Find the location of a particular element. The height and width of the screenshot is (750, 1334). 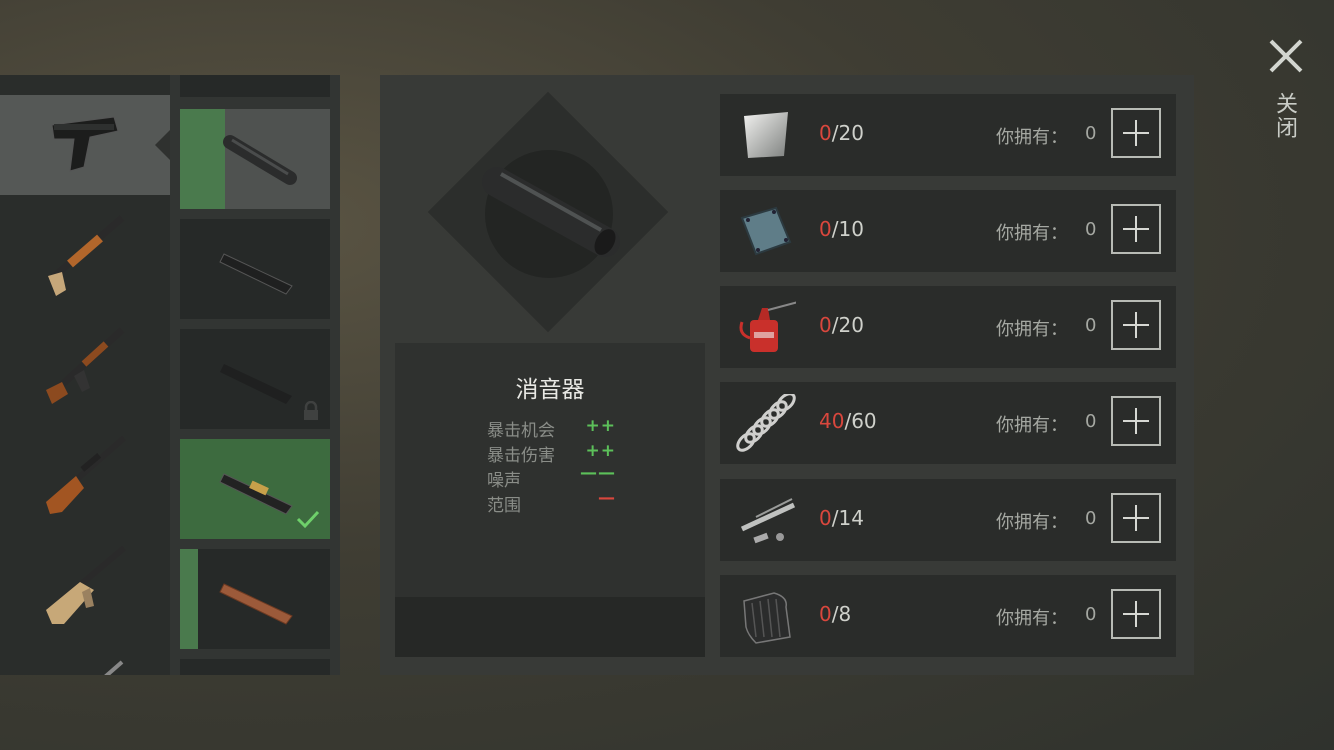

attachment-item-slide-dark is located at coordinates (255, 269).